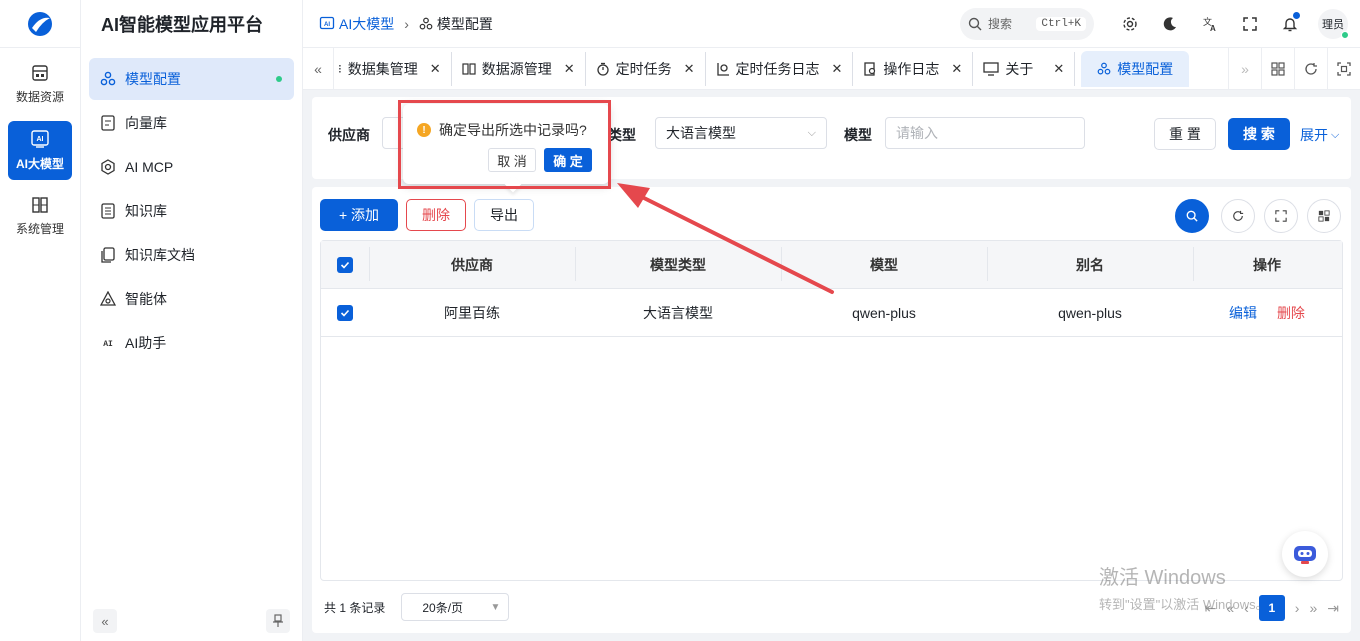  What do you see at coordinates (1027, 23) in the screenshot?
I see `global-search: 搜索 Ctrl+K` at bounding box center [1027, 23].